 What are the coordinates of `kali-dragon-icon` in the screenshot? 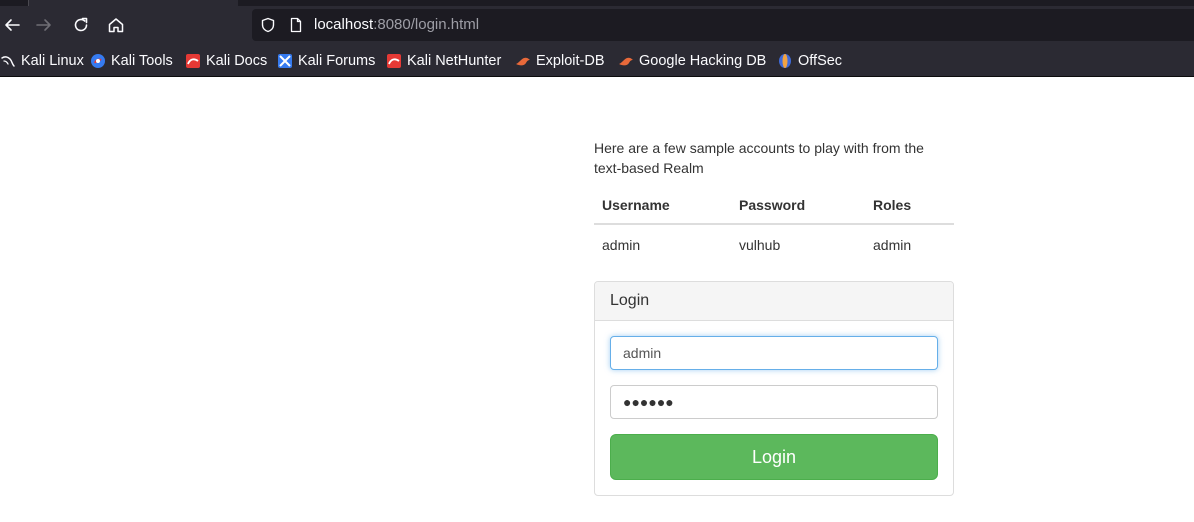 It's located at (8, 61).